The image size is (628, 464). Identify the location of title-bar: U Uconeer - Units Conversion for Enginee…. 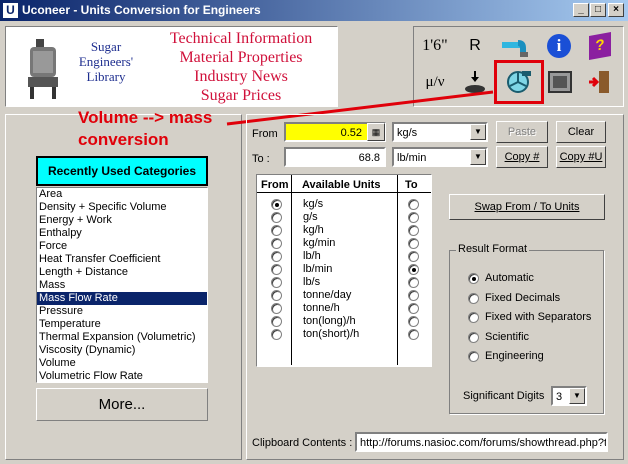
(314, 10).